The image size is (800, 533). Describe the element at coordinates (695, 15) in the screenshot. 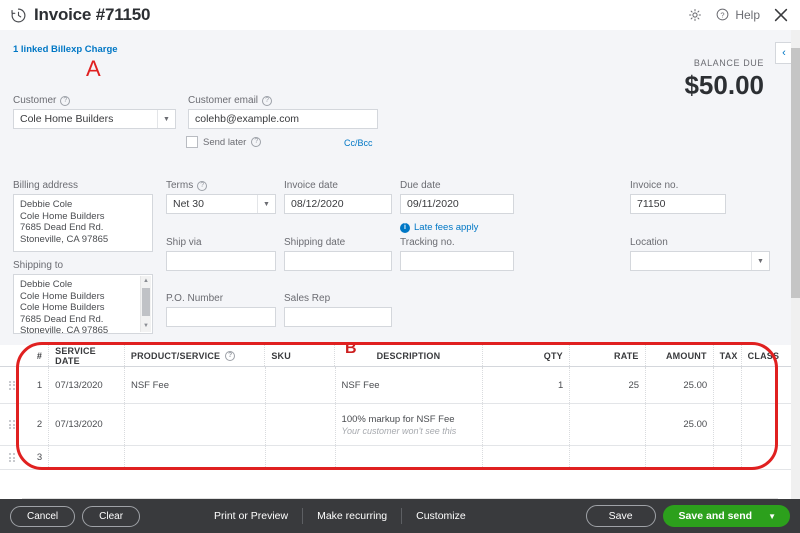

I see `gear-icon` at that location.